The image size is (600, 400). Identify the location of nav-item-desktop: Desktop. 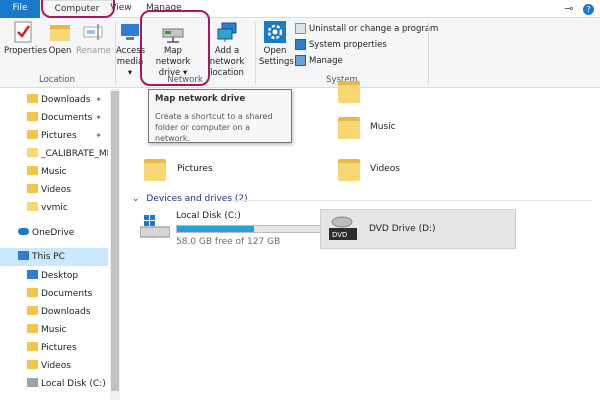
(54, 276).